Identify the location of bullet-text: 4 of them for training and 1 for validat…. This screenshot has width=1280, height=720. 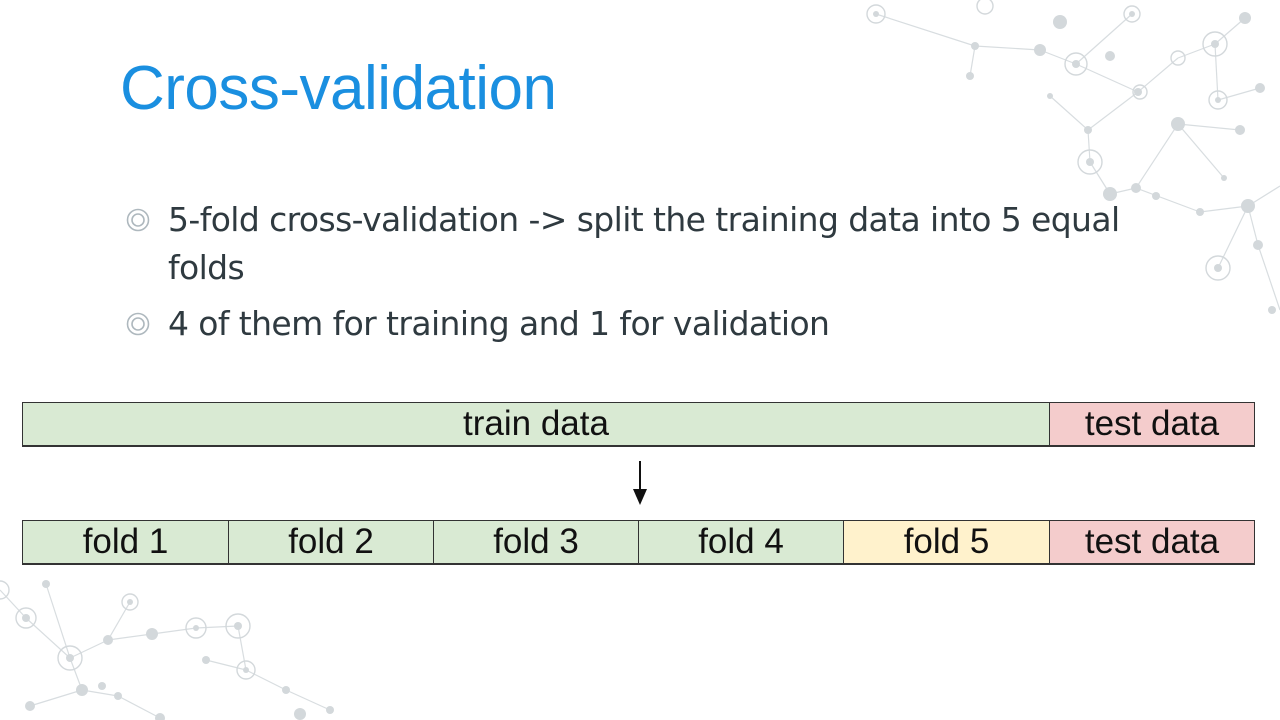
(499, 323).